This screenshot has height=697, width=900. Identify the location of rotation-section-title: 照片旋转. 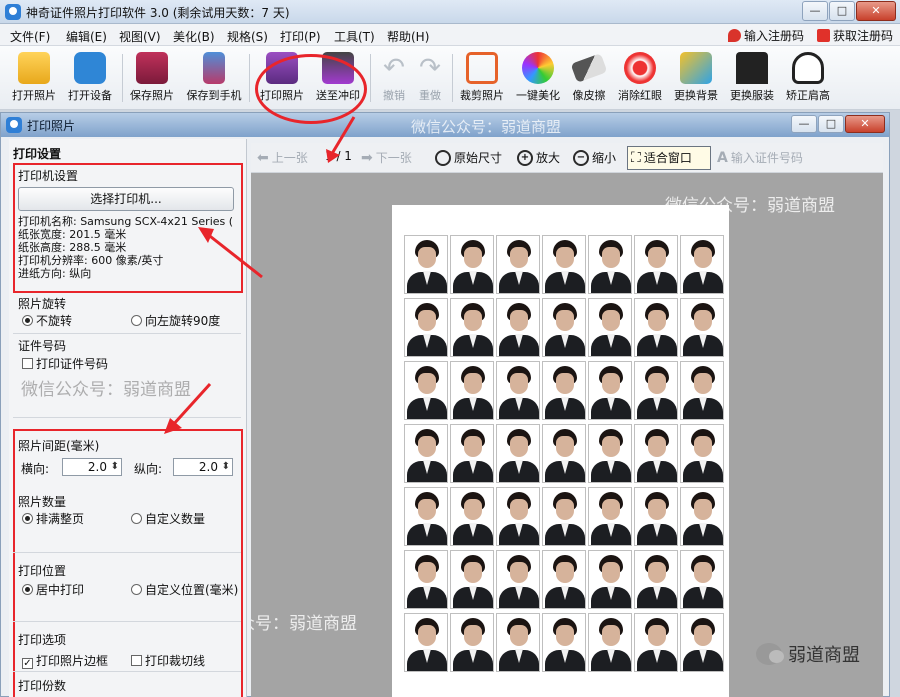
(42, 304).